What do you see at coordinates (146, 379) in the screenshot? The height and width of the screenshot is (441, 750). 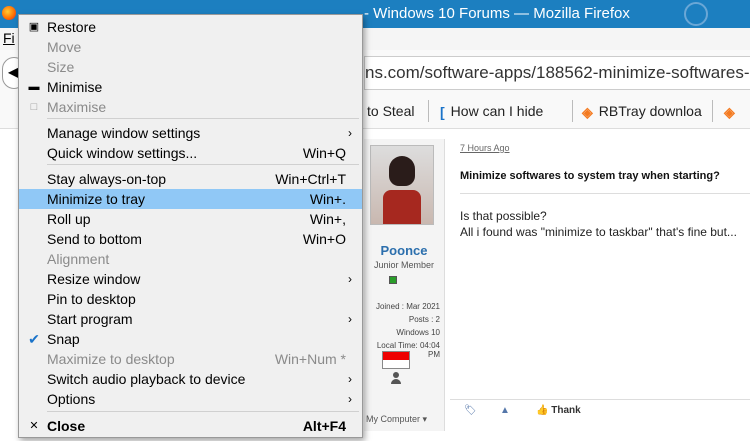 I see `menu-item-label: Switch audio playback to device` at bounding box center [146, 379].